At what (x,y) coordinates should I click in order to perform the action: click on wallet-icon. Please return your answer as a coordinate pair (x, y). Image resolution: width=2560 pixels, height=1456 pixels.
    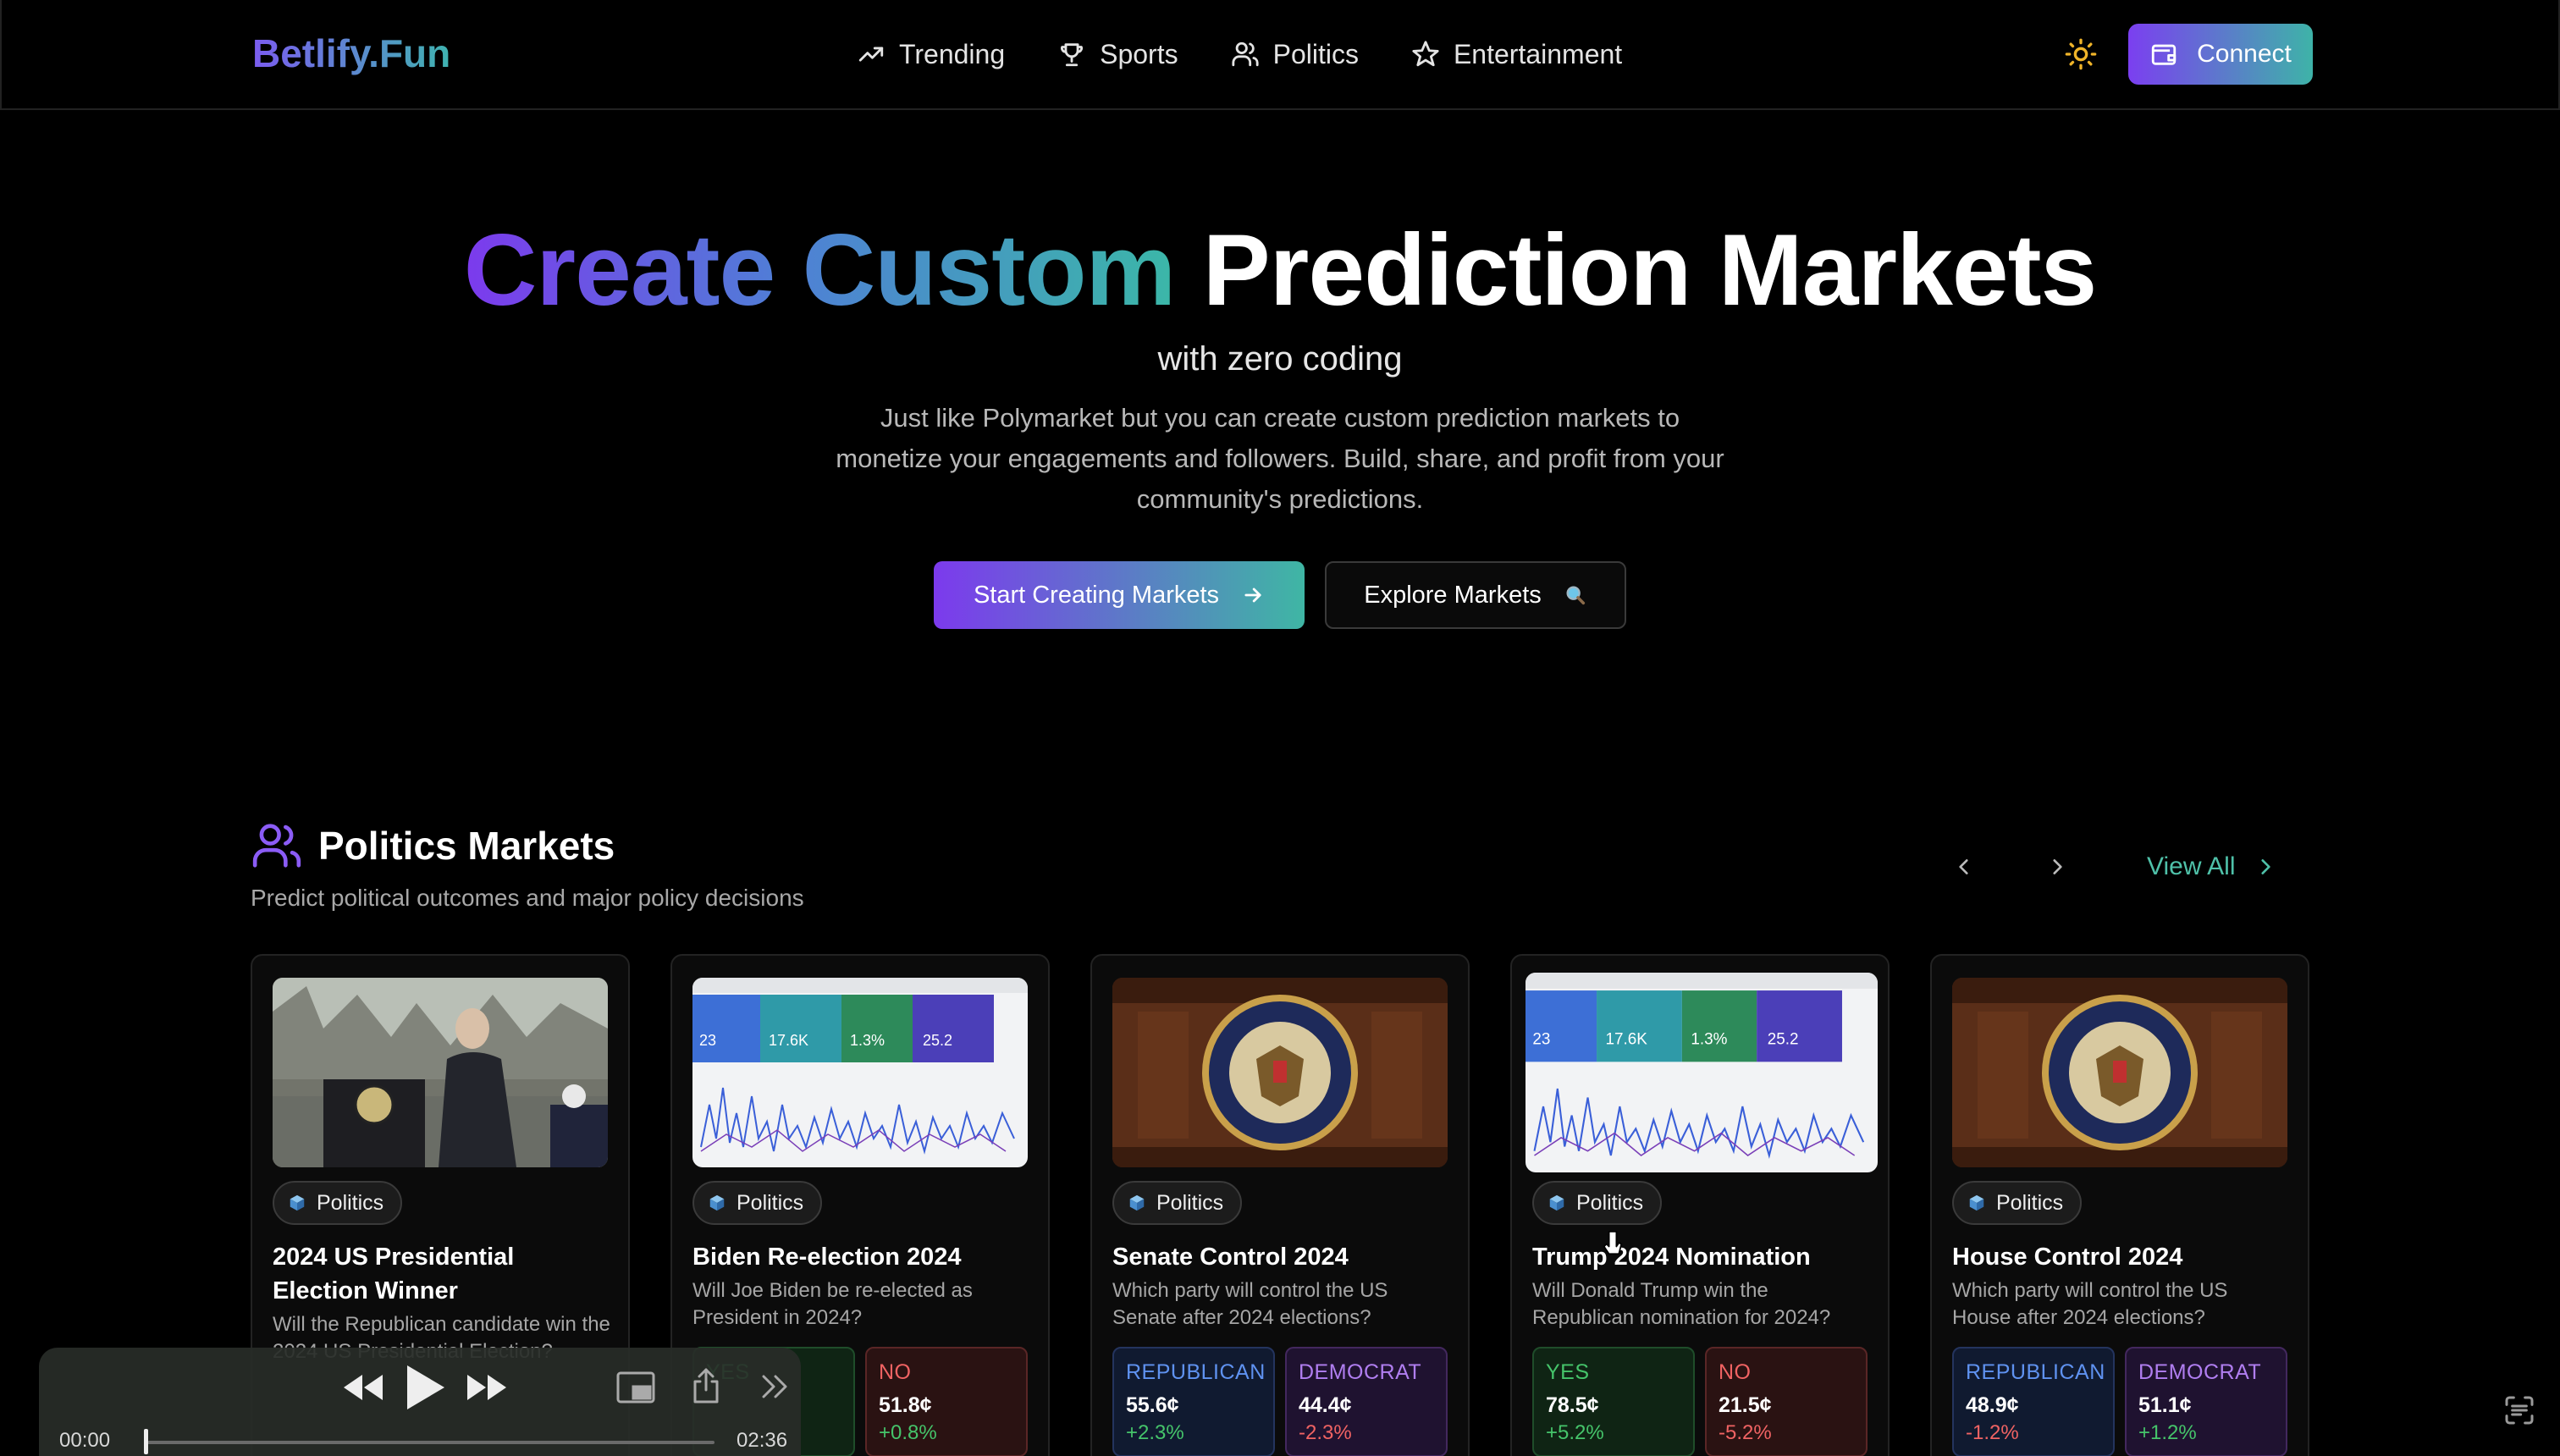
    Looking at the image, I should click on (2164, 54).